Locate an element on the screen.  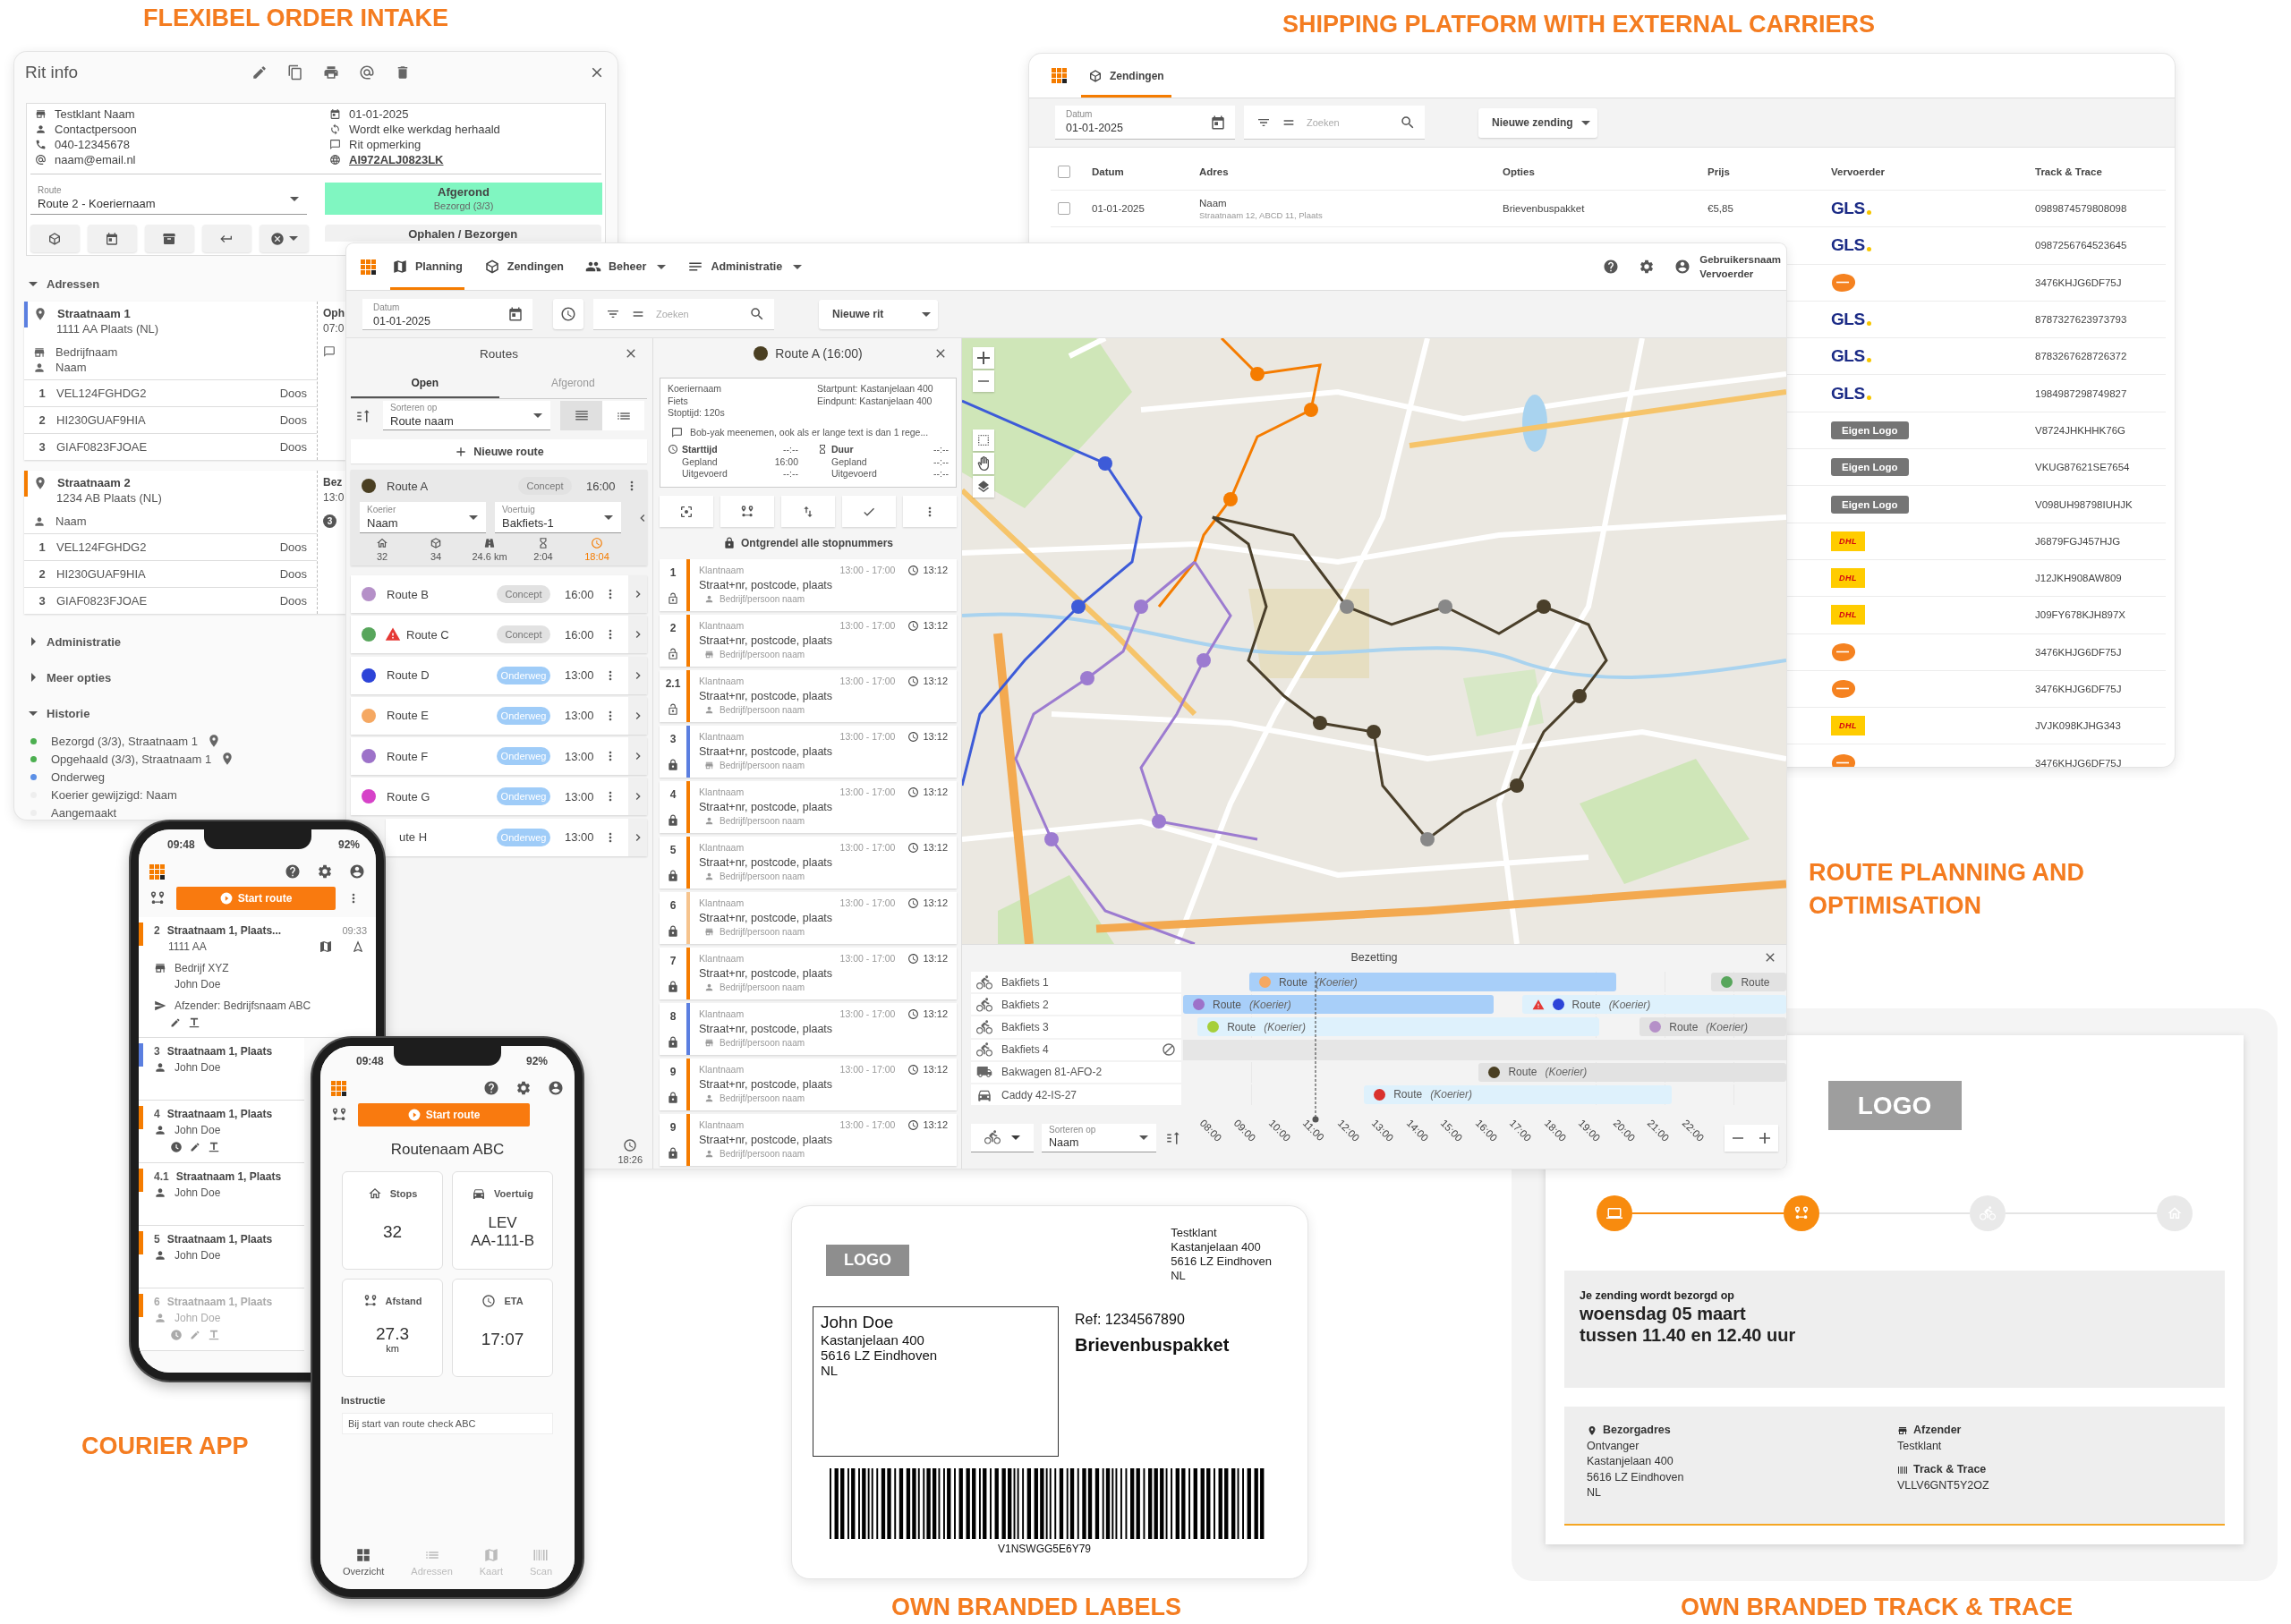
new-trip-button: Nieuwe rit is located at coordinates (878, 314).